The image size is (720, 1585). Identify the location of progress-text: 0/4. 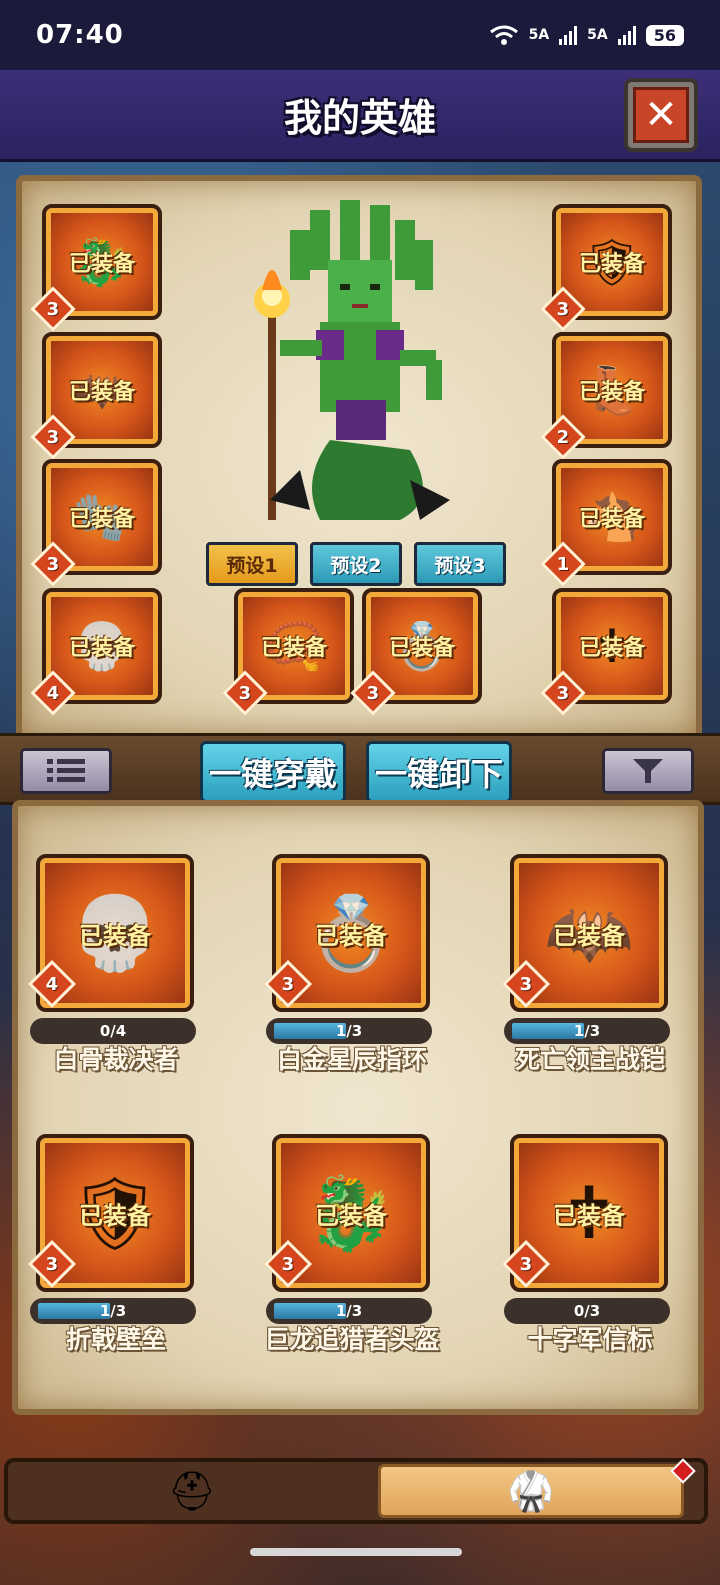
(113, 1031).